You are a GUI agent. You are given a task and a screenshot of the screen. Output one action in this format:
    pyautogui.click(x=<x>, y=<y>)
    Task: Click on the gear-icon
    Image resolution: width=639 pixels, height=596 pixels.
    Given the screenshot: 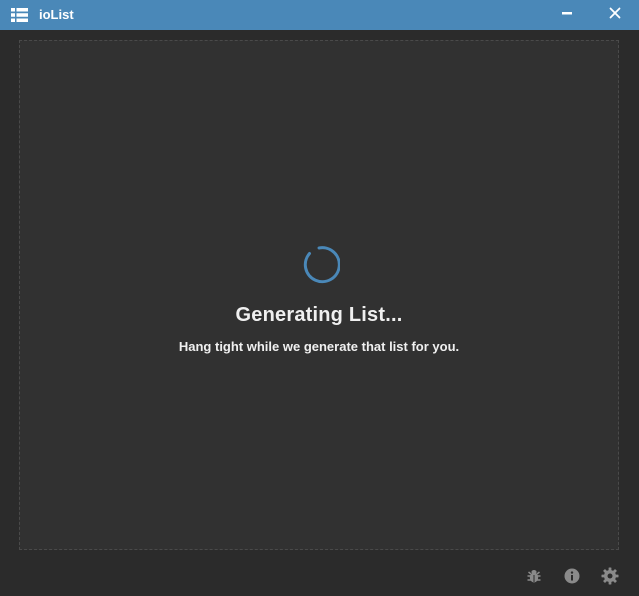 What is the action you would take?
    pyautogui.click(x=610, y=578)
    